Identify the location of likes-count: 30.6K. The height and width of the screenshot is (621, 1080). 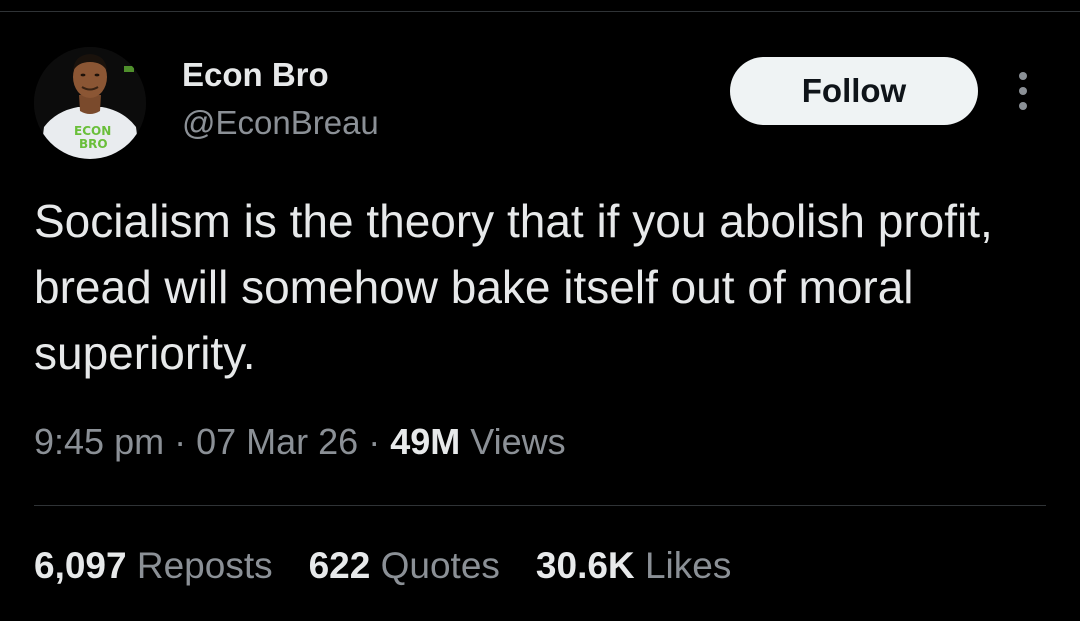
(585, 565).